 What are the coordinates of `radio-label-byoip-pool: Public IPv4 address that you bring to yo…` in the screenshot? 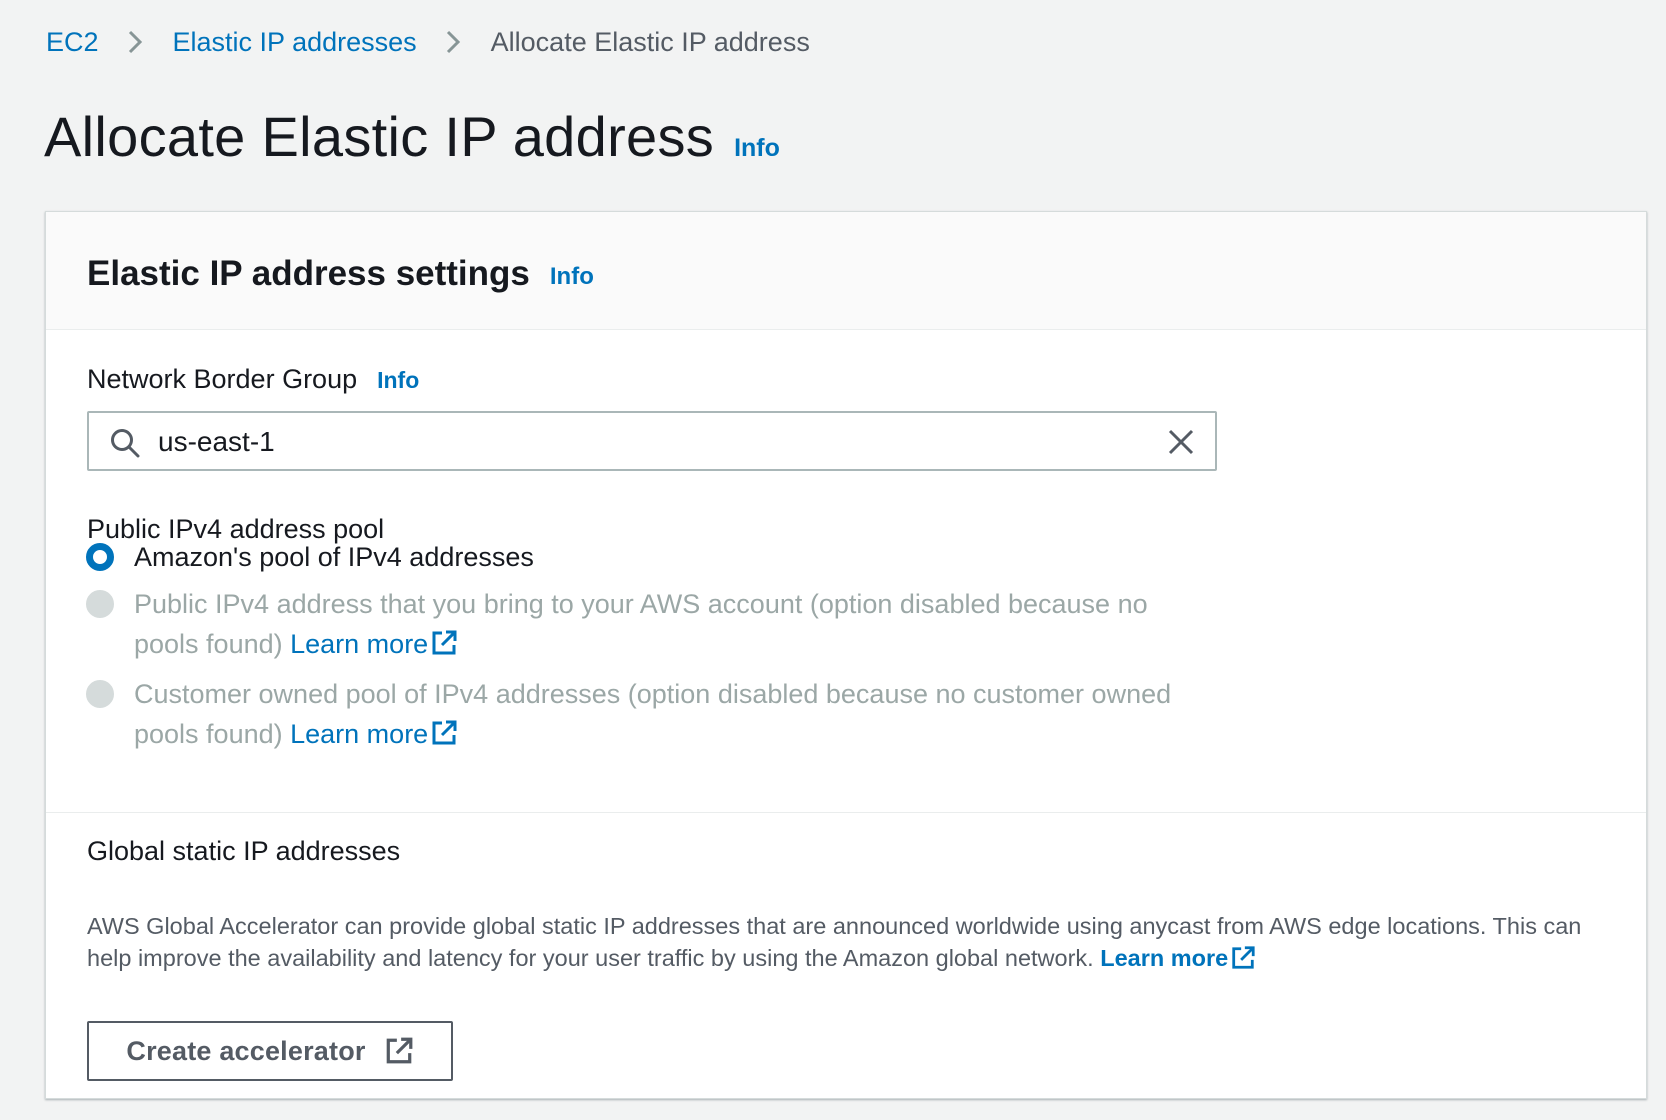 It's located at (664, 624).